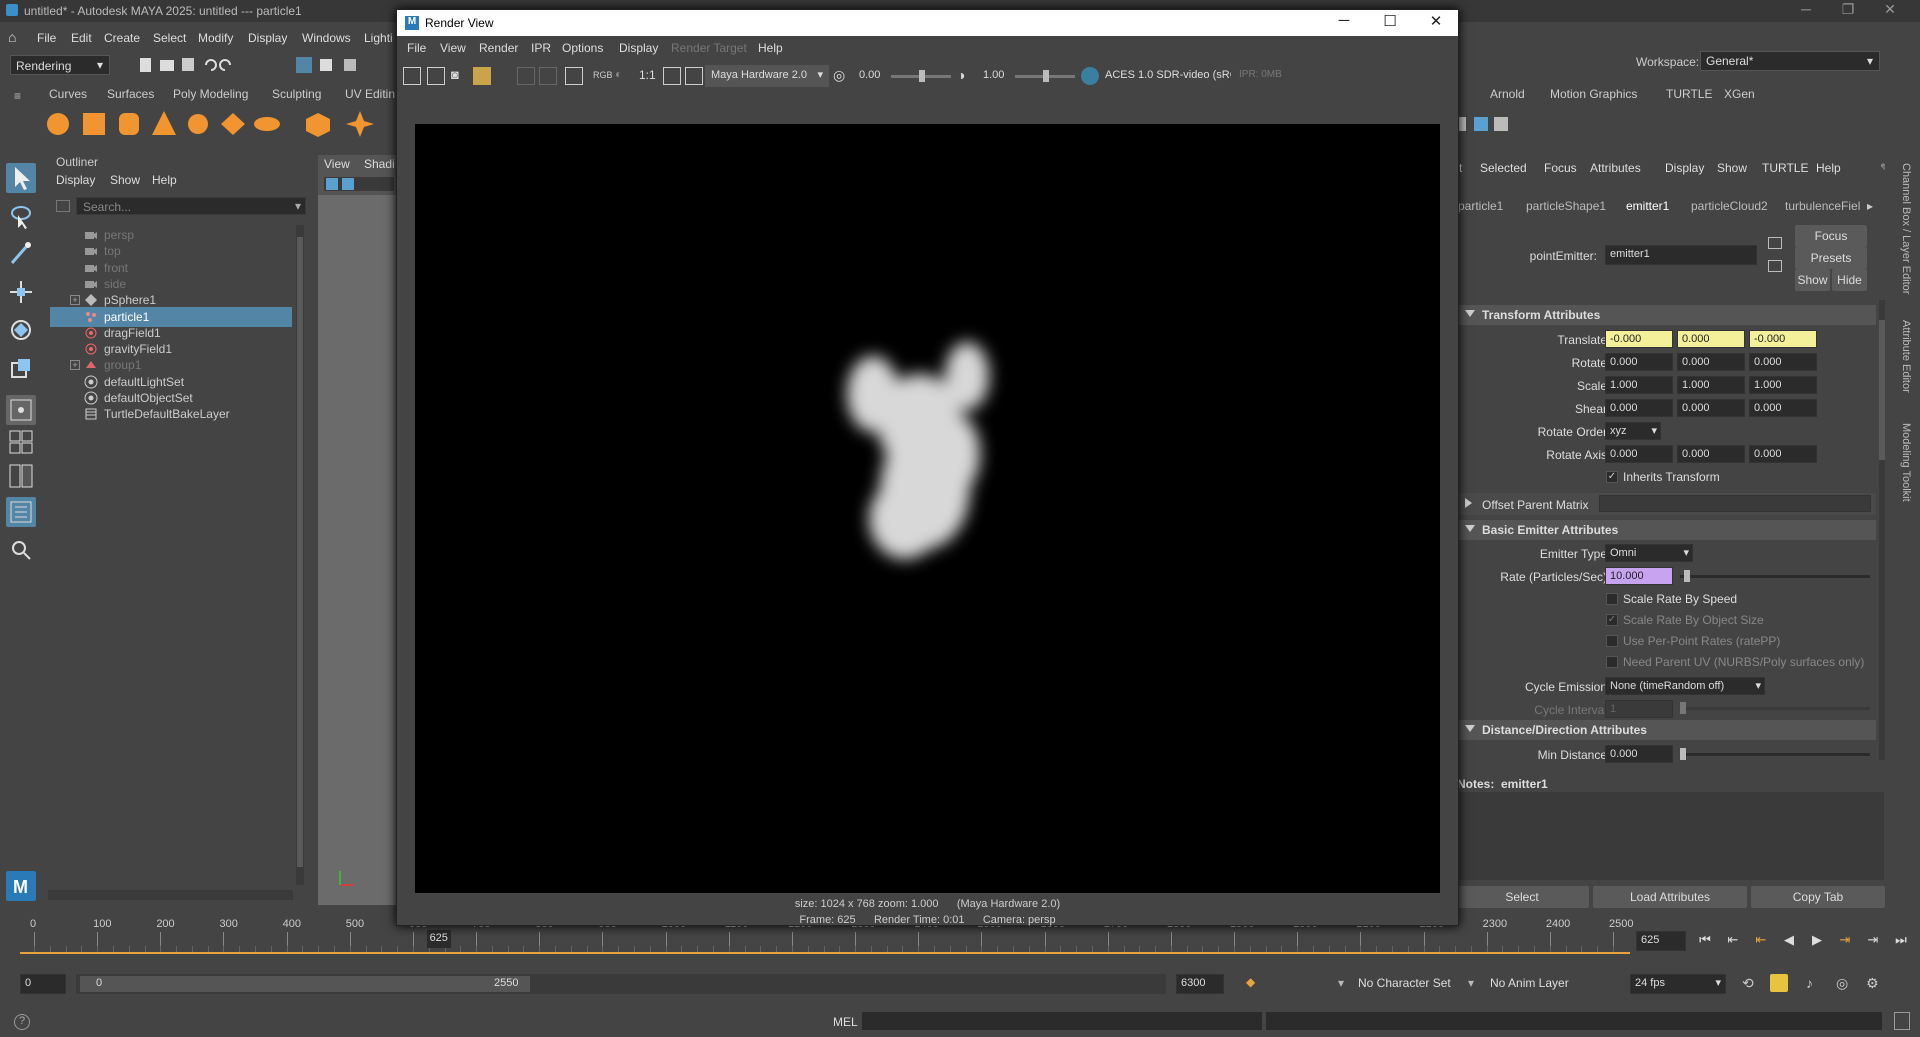 The height and width of the screenshot is (1037, 1920). I want to click on character-set-select: No Character Set, so click(1404, 983).